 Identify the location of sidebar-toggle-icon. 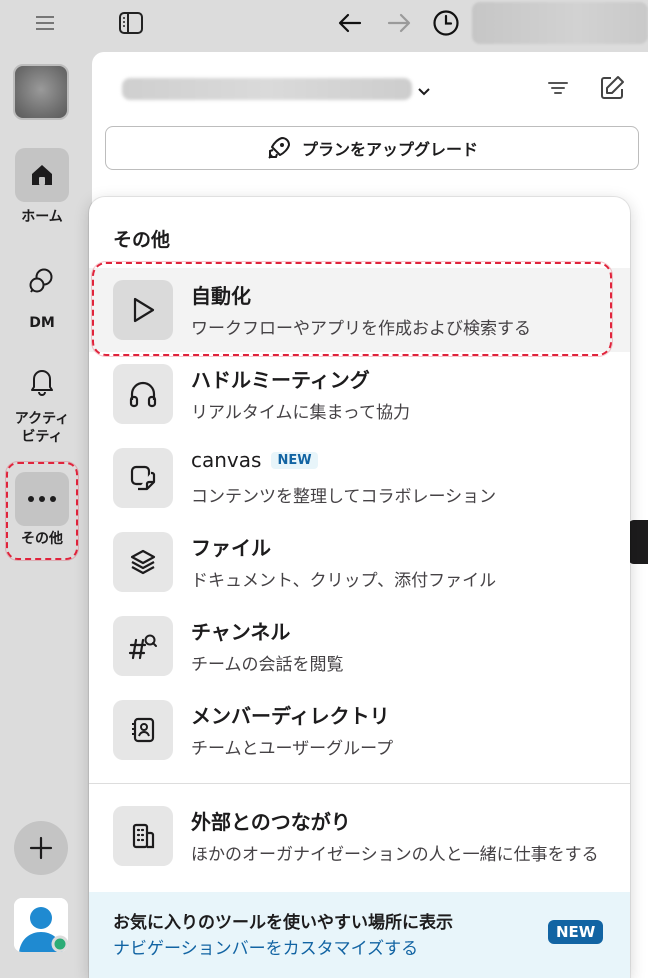
(131, 23).